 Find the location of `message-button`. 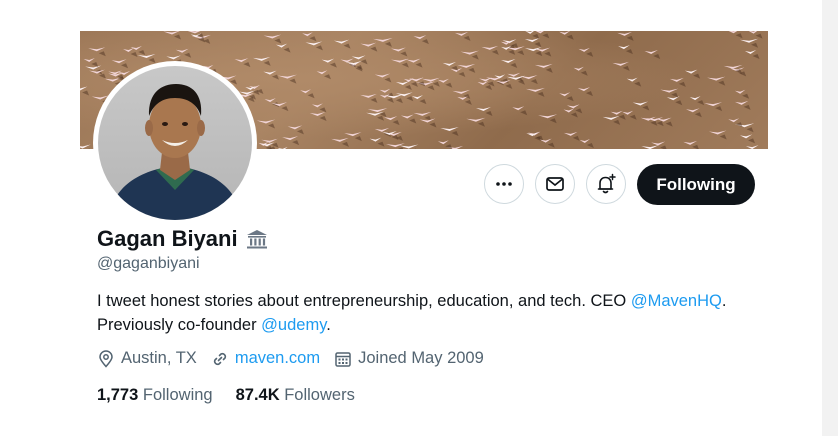

message-button is located at coordinates (555, 184).